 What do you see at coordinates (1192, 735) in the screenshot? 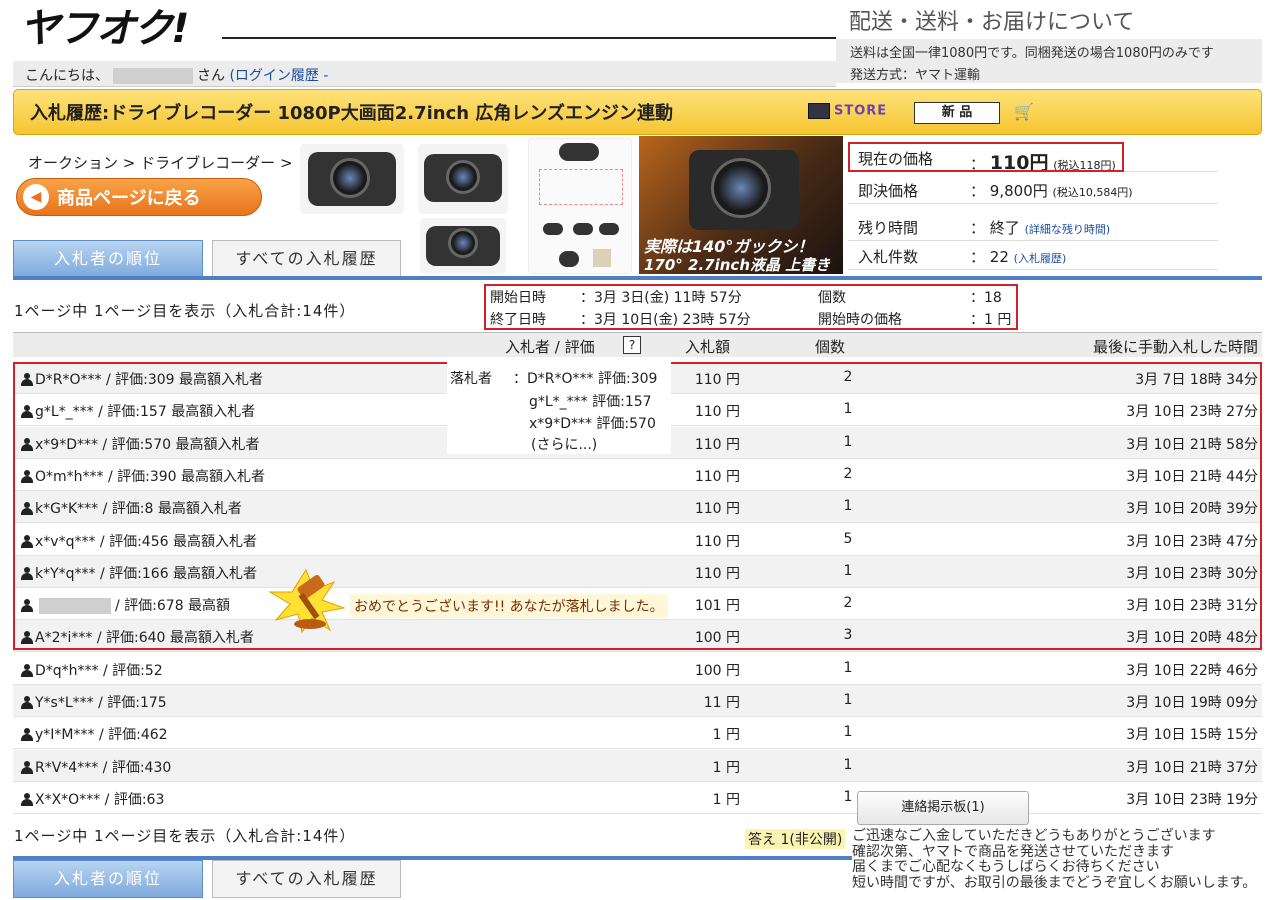
I see `last-bid-time: 3月 10日 15時 15分` at bounding box center [1192, 735].